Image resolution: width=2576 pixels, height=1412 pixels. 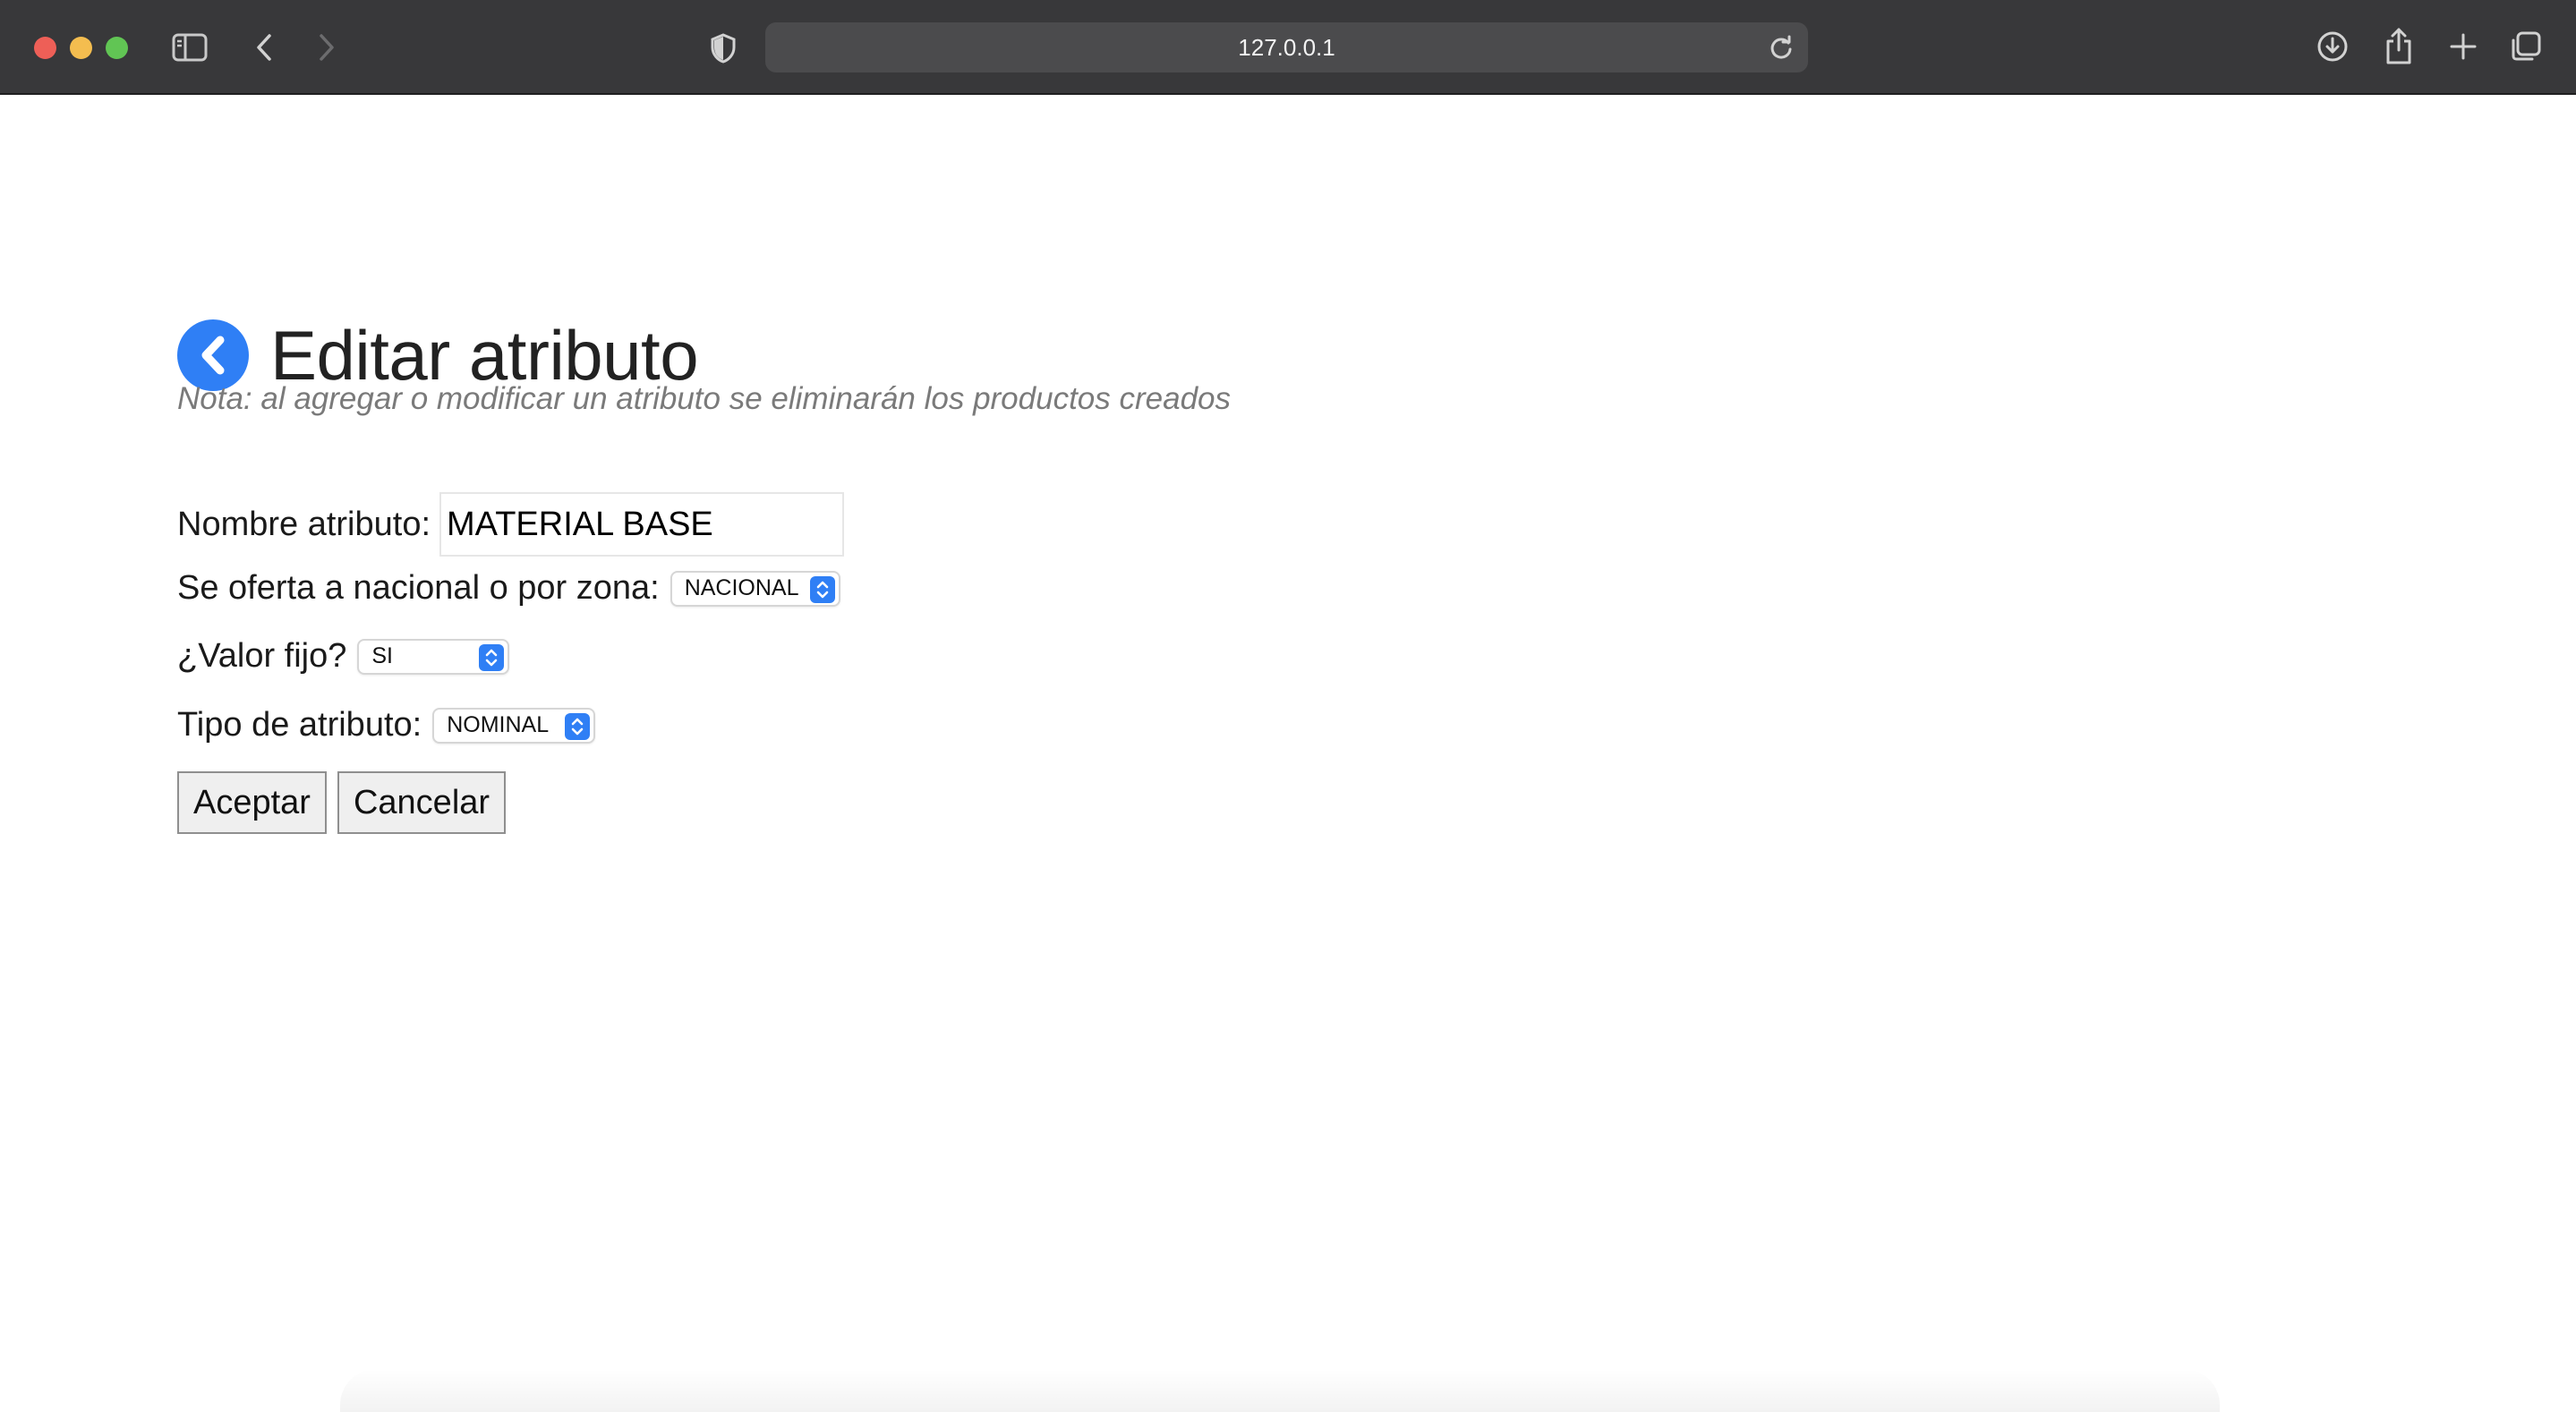 I want to click on page-title: Editar atributo, so click(x=484, y=356).